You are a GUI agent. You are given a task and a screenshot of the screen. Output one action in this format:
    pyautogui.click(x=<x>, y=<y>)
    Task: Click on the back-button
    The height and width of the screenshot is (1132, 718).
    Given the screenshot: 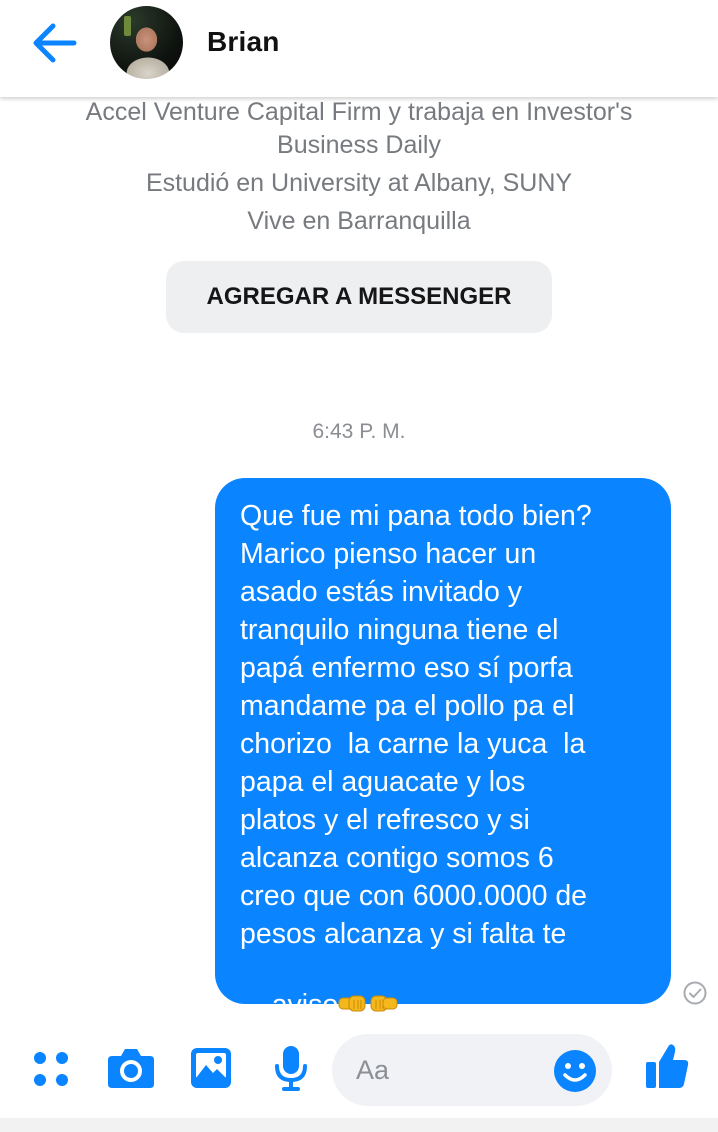 What is the action you would take?
    pyautogui.click(x=54, y=43)
    